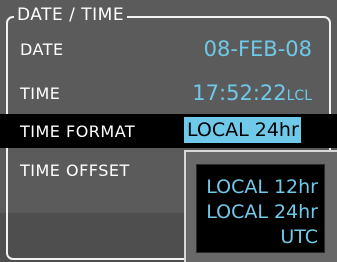  I want to click on time-offset-label: TIME OFFSET, so click(75, 170).